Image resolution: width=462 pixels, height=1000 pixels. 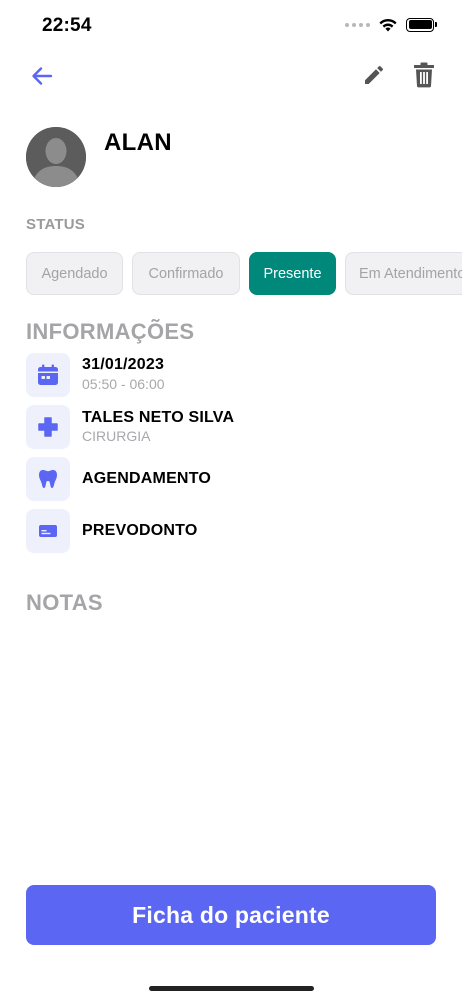 What do you see at coordinates (226, 531) in the screenshot?
I see `info-row-plan: PREVODONTO` at bounding box center [226, 531].